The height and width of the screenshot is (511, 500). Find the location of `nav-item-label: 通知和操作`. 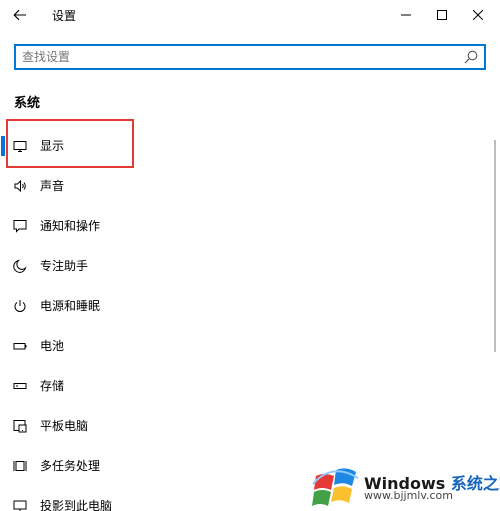

nav-item-label: 通知和操作 is located at coordinates (70, 226).